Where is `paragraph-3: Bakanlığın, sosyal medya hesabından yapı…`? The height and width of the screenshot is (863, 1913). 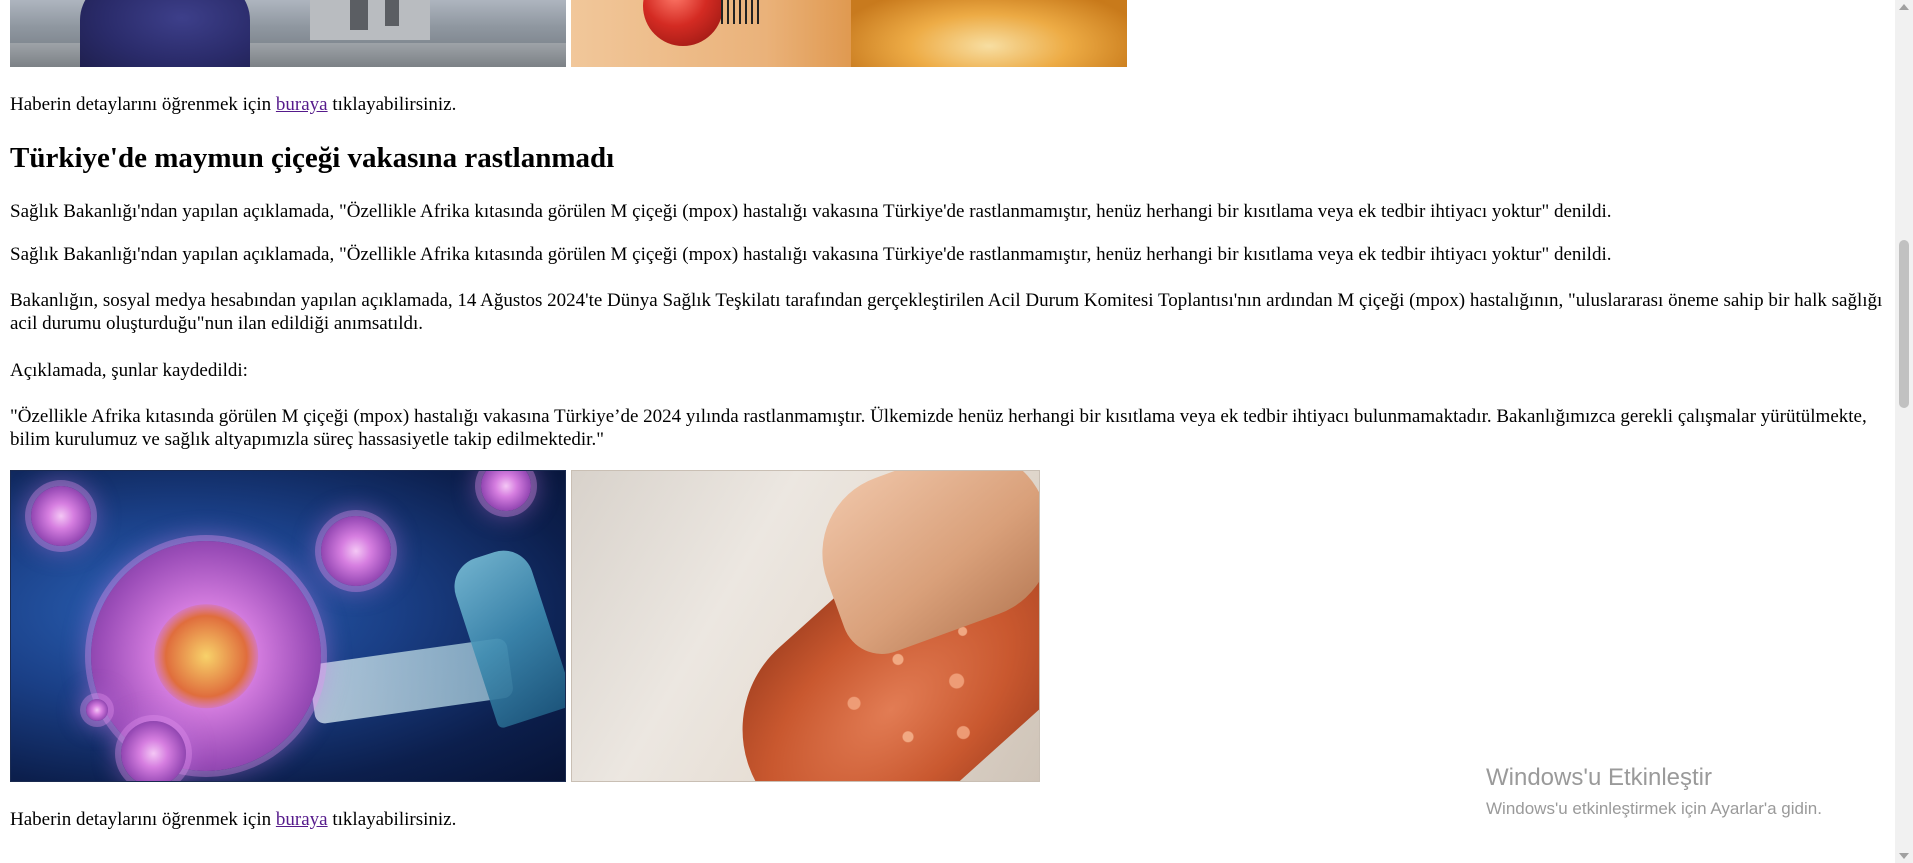
paragraph-3: Bakanlığın, sosyal medya hesabından yapı… is located at coordinates (946, 312).